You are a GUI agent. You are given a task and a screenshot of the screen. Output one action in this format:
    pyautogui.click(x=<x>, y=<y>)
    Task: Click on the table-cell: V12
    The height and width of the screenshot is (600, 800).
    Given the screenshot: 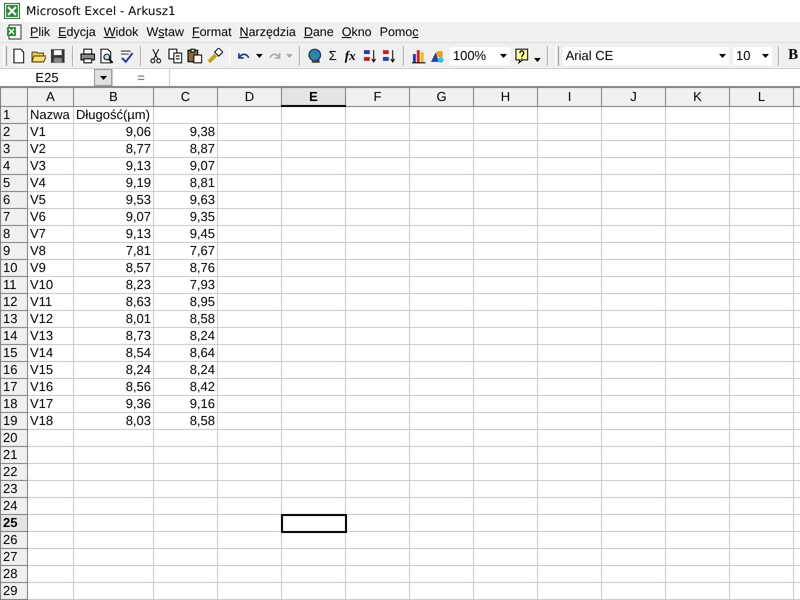 What is the action you would take?
    pyautogui.click(x=51, y=319)
    